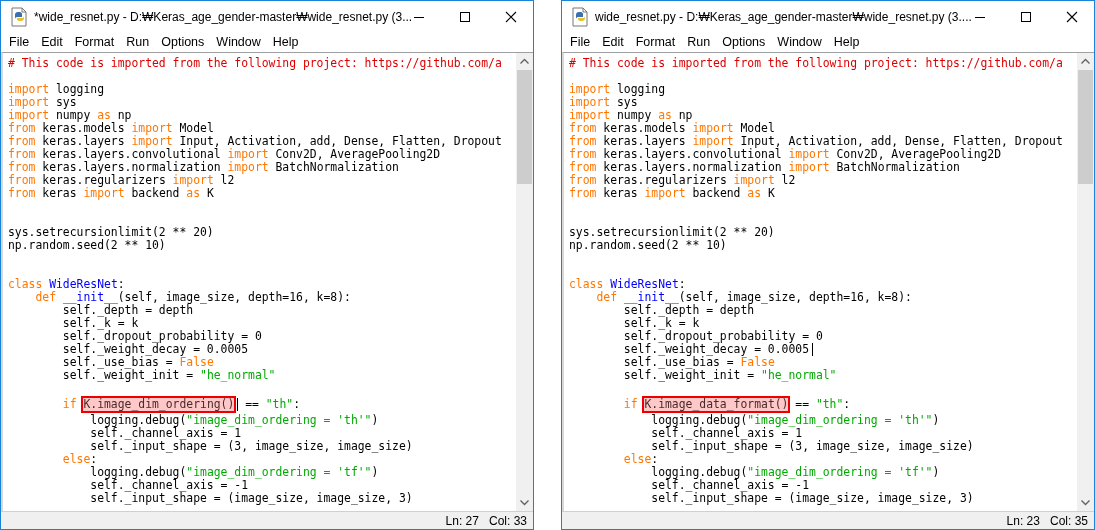  What do you see at coordinates (507, 520) in the screenshot?
I see `cursor-position: Col: 33` at bounding box center [507, 520].